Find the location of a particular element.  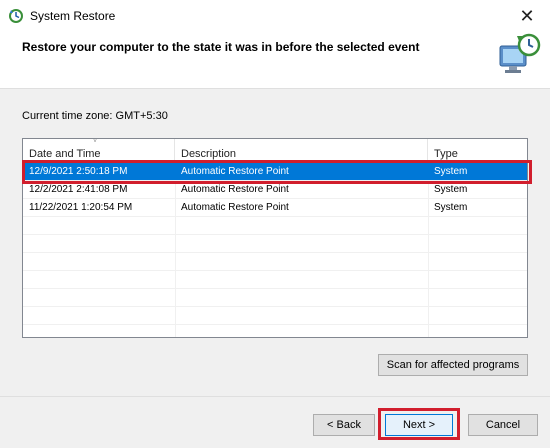

close-button: ✕ is located at coordinates (527, 16).